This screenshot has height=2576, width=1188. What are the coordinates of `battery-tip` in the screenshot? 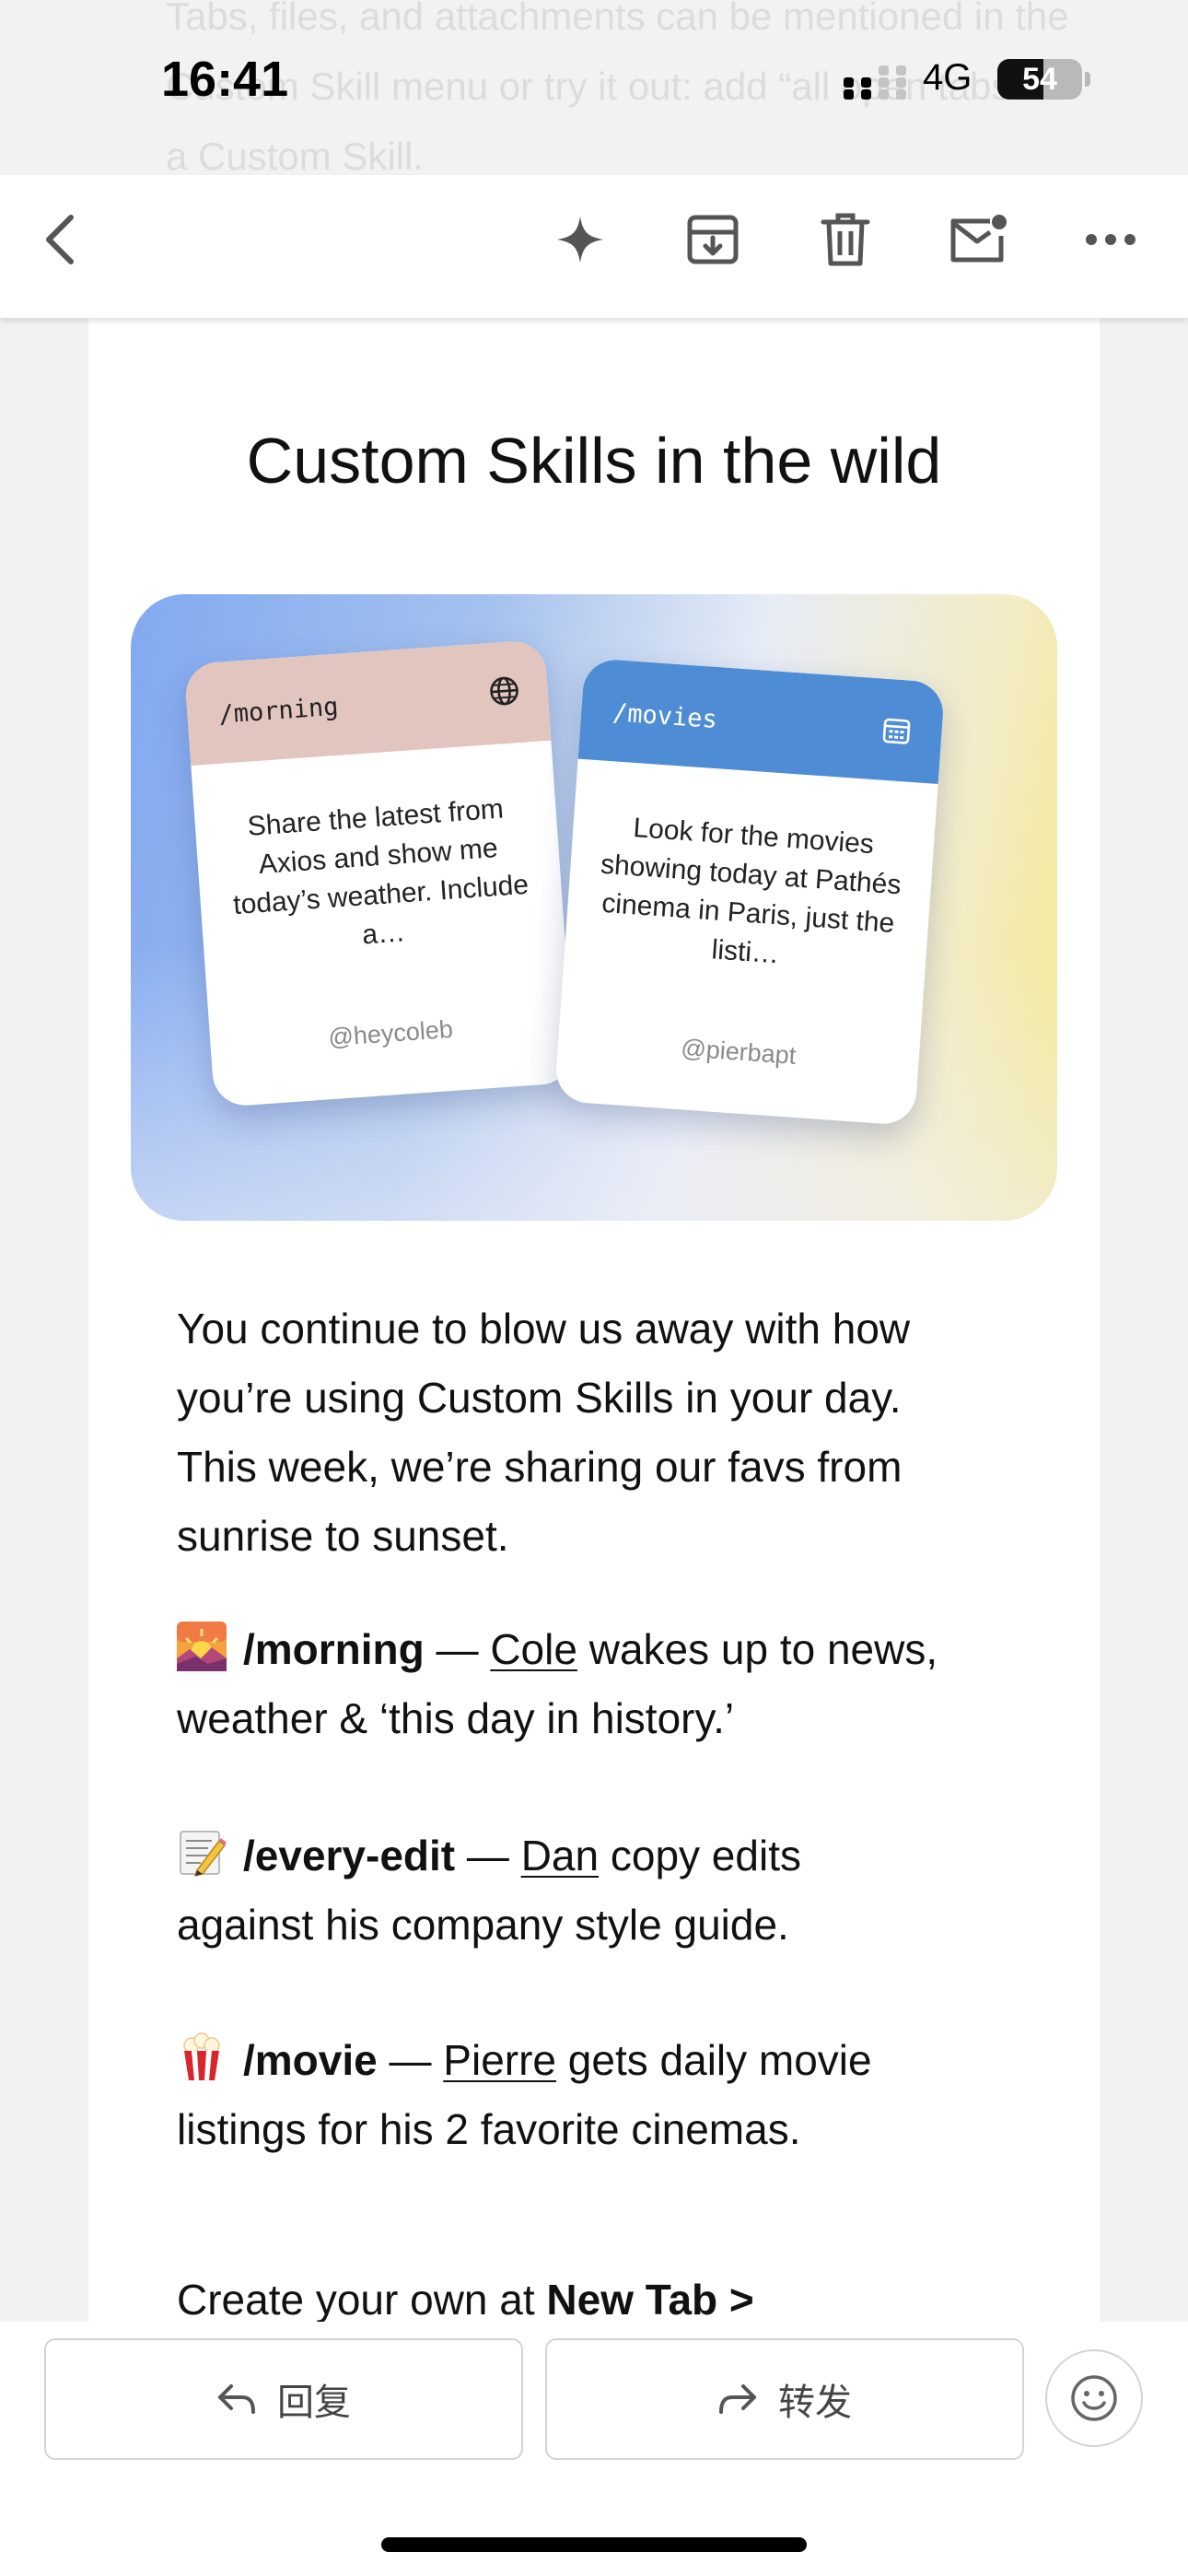 It's located at (1087, 79).